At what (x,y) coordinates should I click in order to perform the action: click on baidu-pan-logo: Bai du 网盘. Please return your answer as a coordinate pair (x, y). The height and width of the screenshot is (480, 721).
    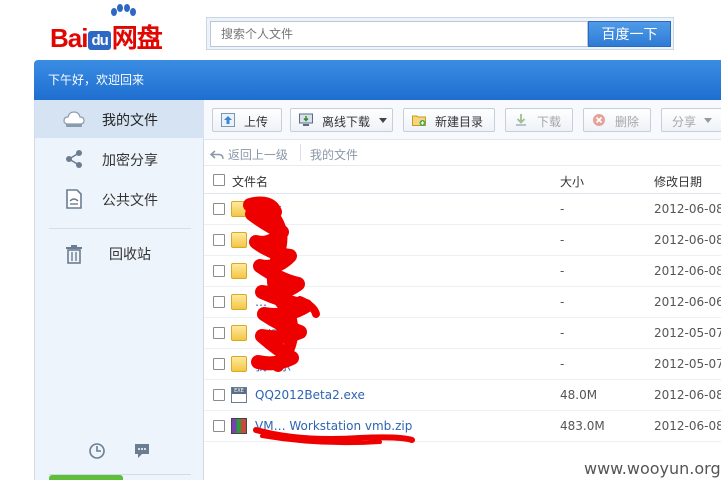
    Looking at the image, I should click on (125, 29).